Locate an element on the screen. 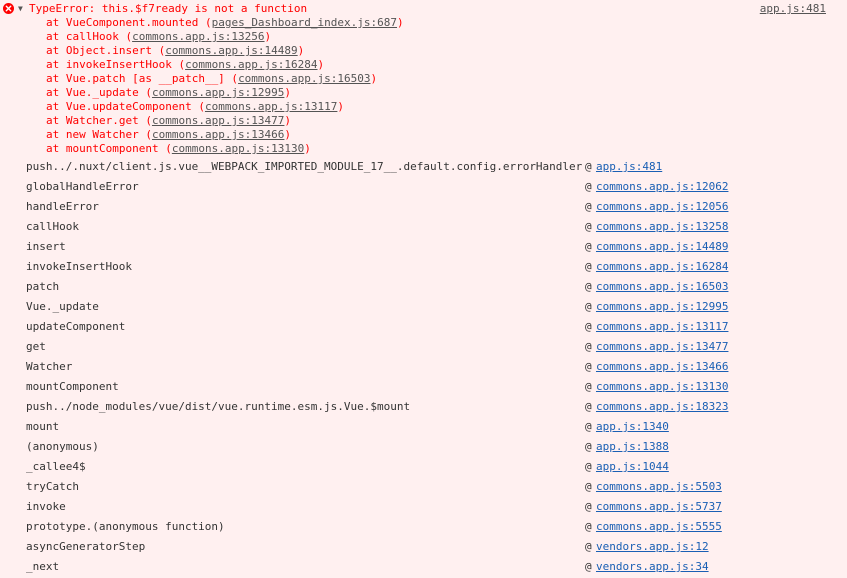  stack-frame-location-link: commons.app.js:12995 is located at coordinates (218, 92).